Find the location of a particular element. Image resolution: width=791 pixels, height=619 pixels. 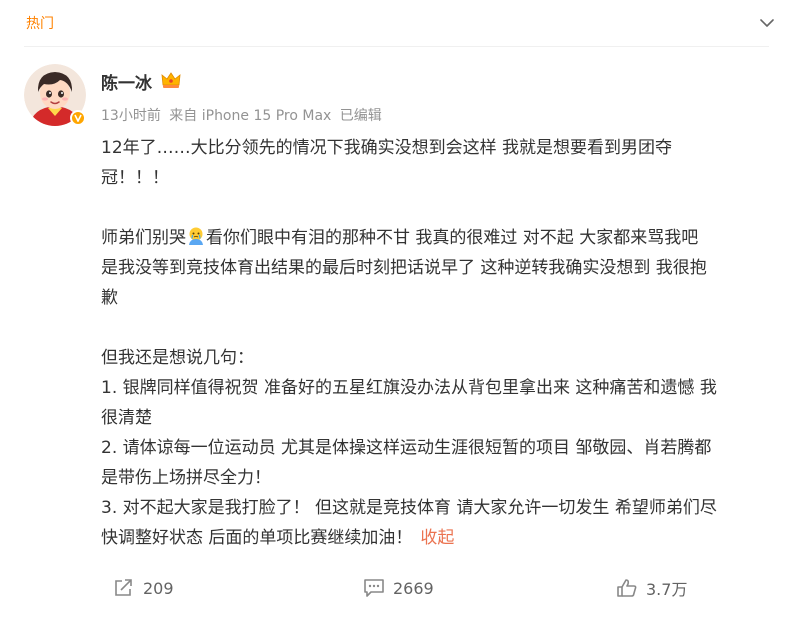

share-button: 209 is located at coordinates (143, 588).